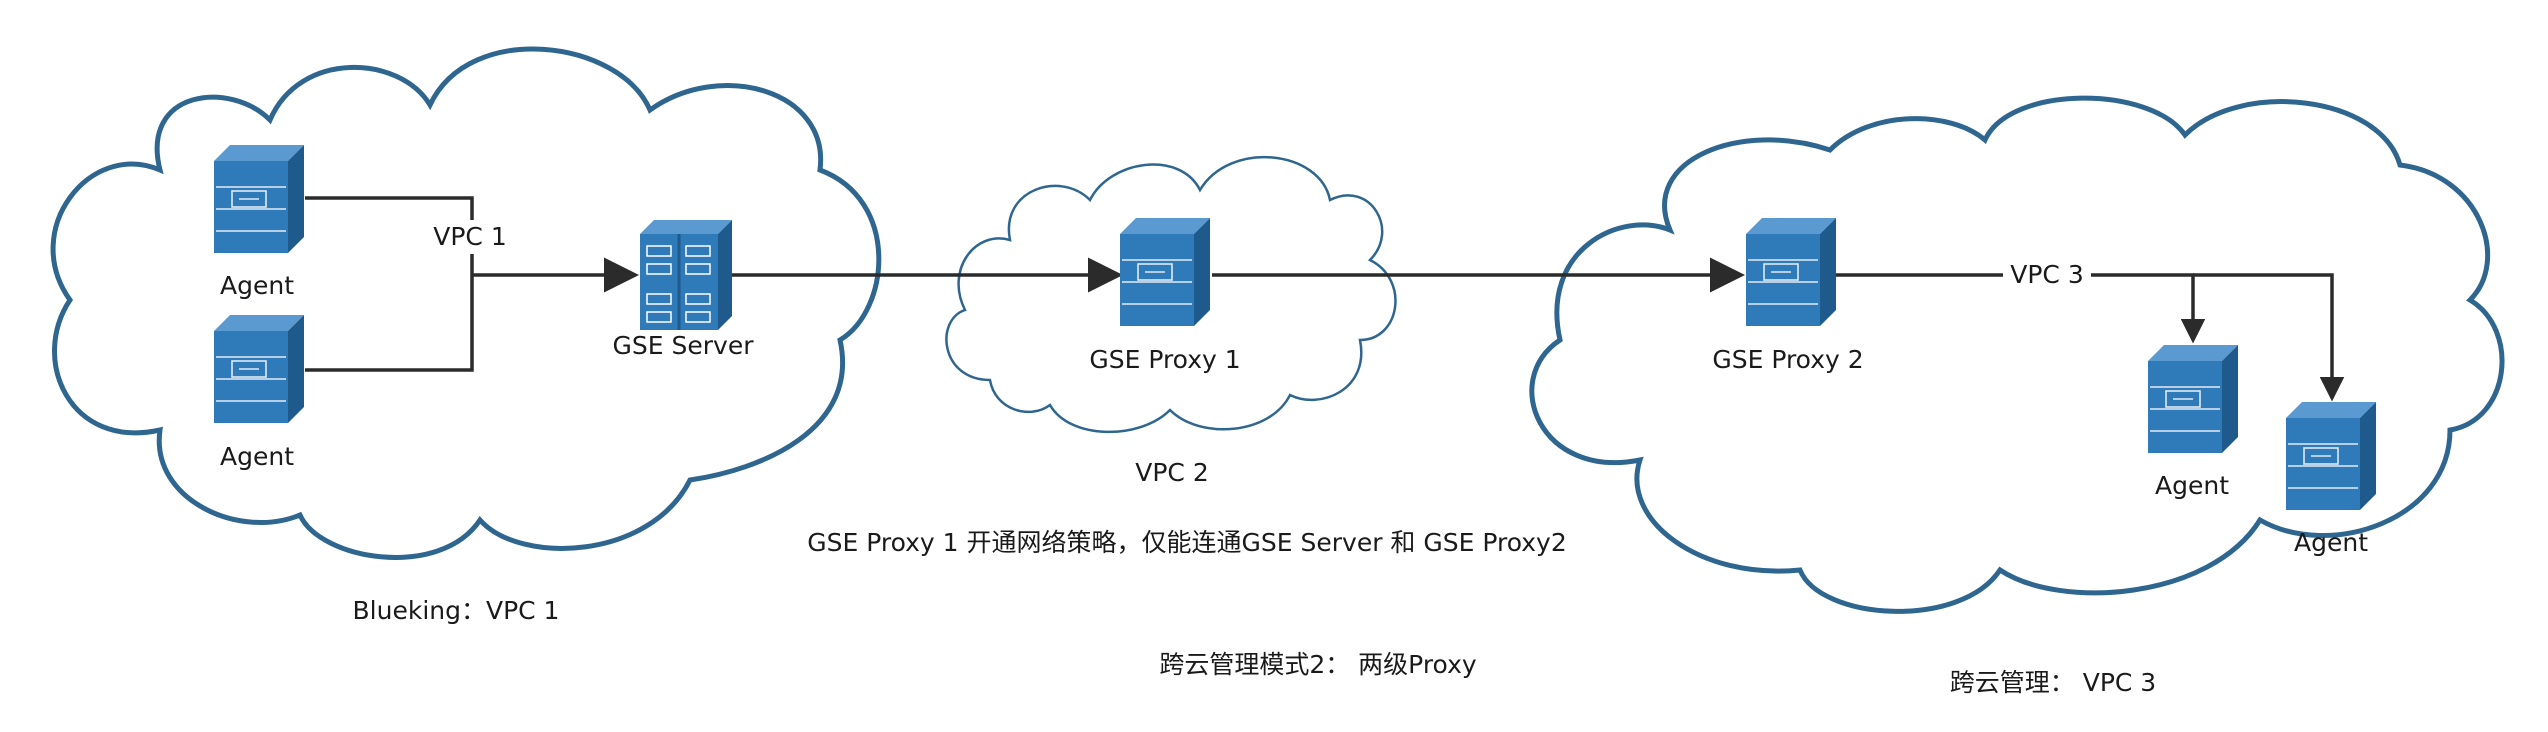 The height and width of the screenshot is (732, 2548). Describe the element at coordinates (1165, 272) in the screenshot. I see `server-icon-gse-proxy1` at that location.